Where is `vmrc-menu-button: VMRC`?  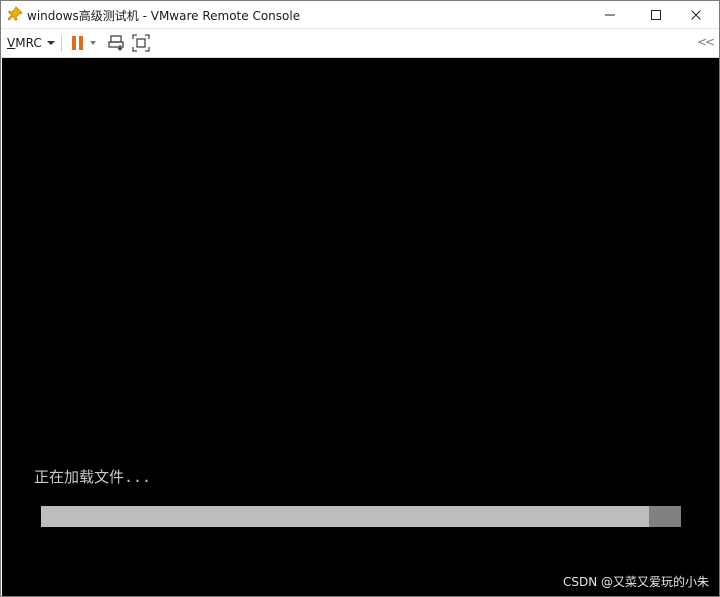 vmrc-menu-button: VMRC is located at coordinates (31, 43).